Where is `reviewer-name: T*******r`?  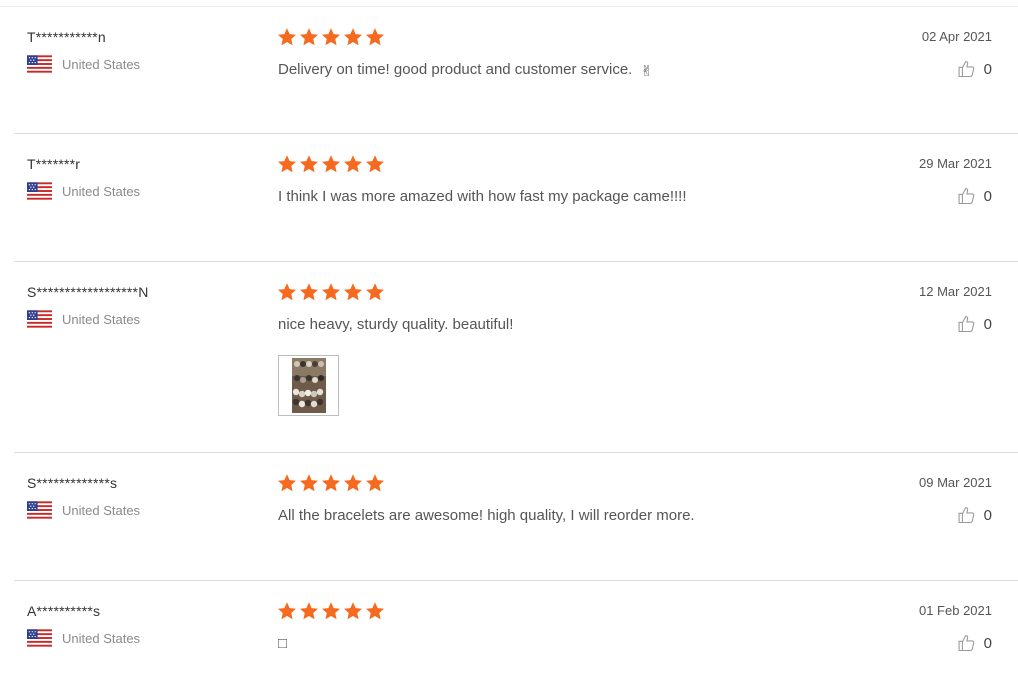 reviewer-name: T*******r is located at coordinates (54, 164).